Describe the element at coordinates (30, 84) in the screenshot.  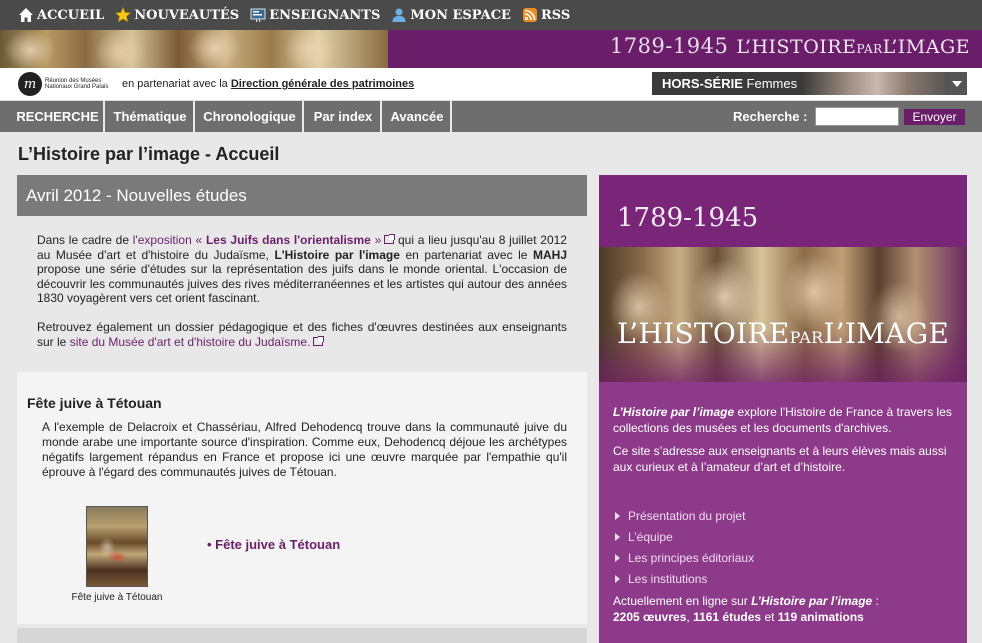
I see `rmn-logo-mark: m` at that location.